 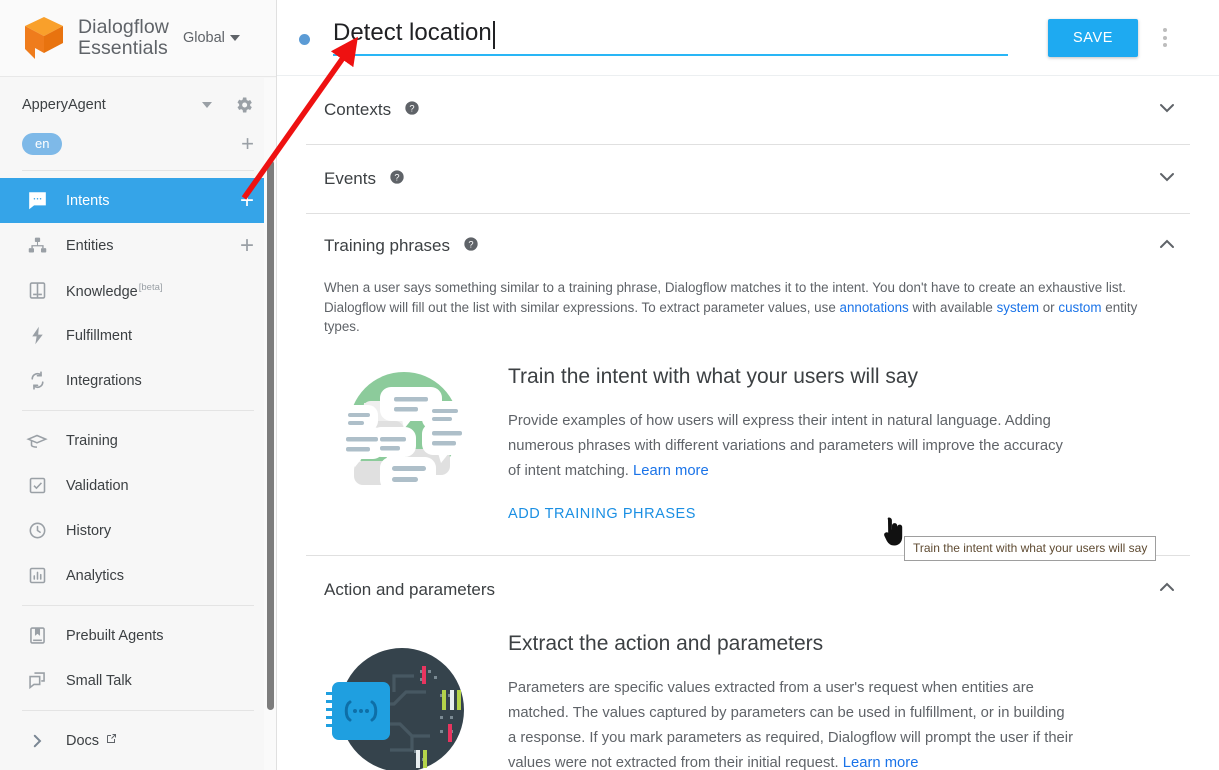 I want to click on chat-bubble-icon, so click(x=37, y=201).